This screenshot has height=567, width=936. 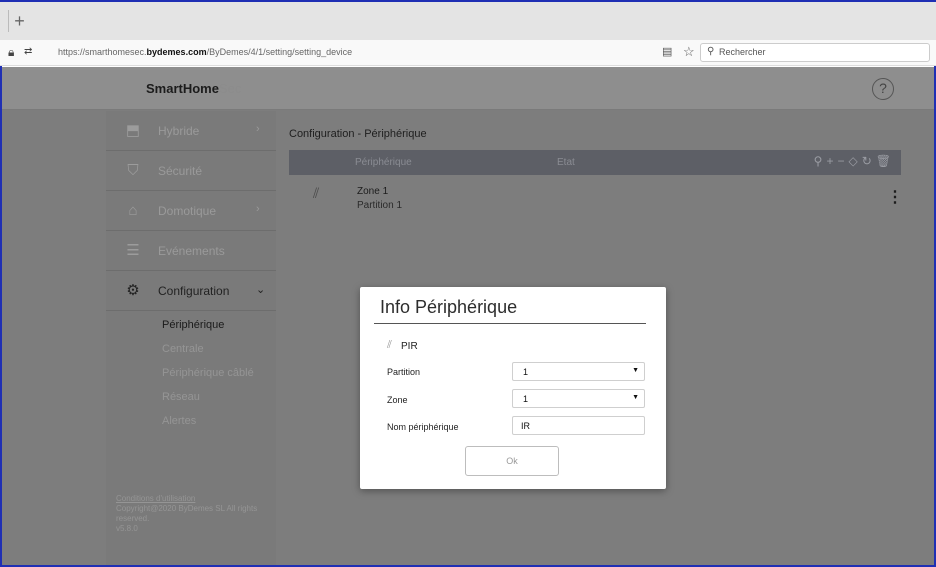 What do you see at coordinates (193, 88) in the screenshot?
I see `app-logo: SmartHomeSec` at bounding box center [193, 88].